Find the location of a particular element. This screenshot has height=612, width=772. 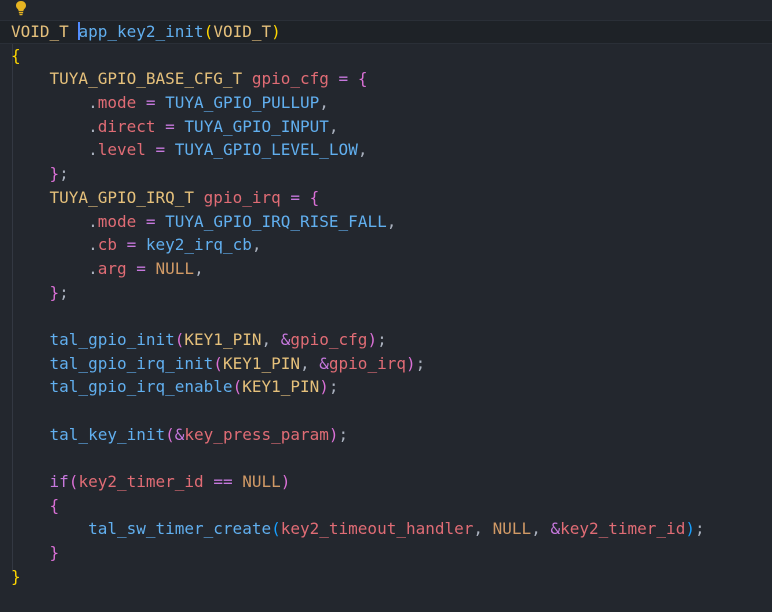

code-line-20: if(key2_timer_id == NULL) is located at coordinates (386, 482).